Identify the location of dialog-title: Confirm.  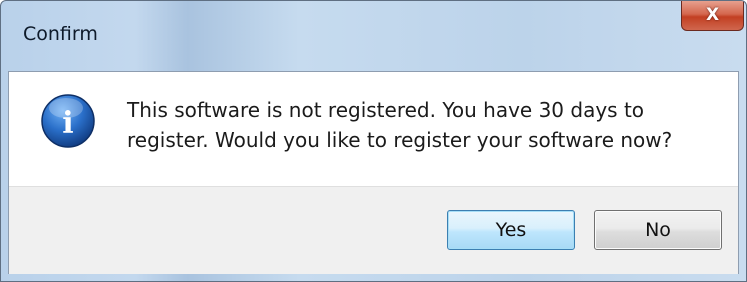
(60, 34).